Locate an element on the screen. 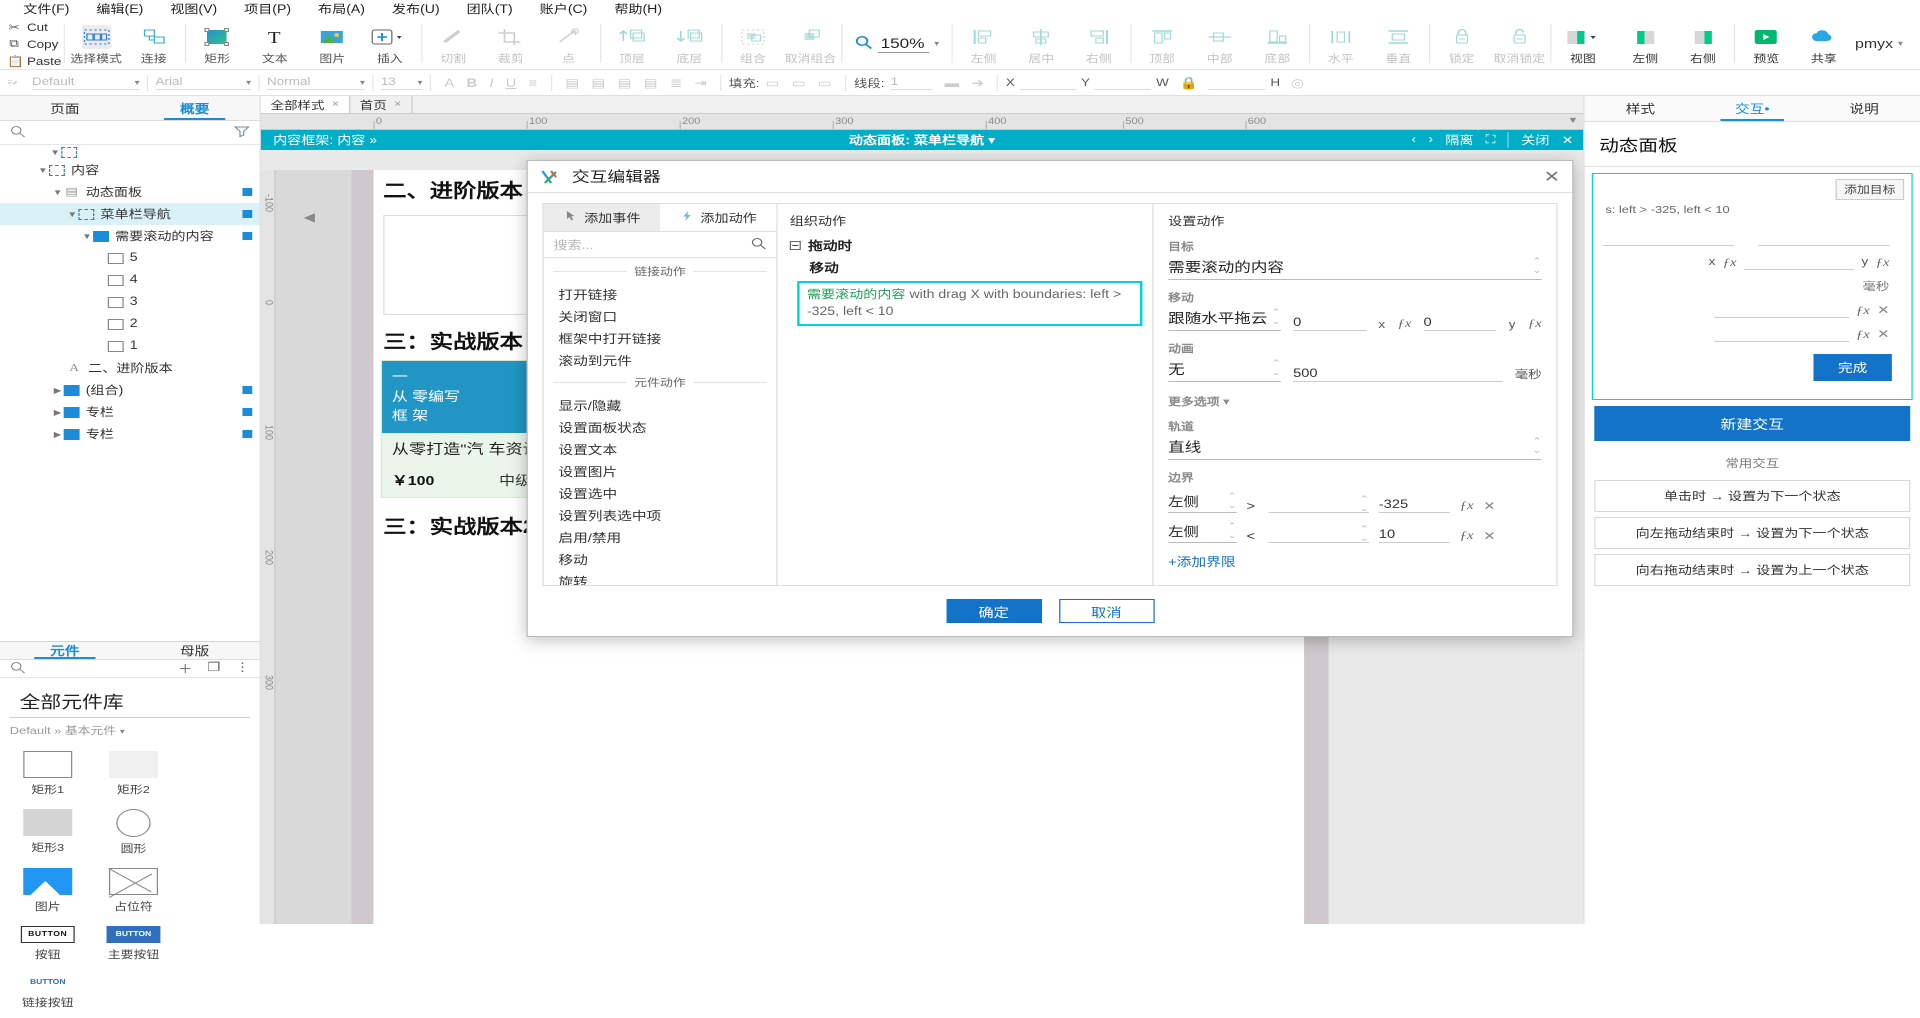 This screenshot has height=1018, width=1920. copy-button: ⧉ Copy is located at coordinates (35, 44).